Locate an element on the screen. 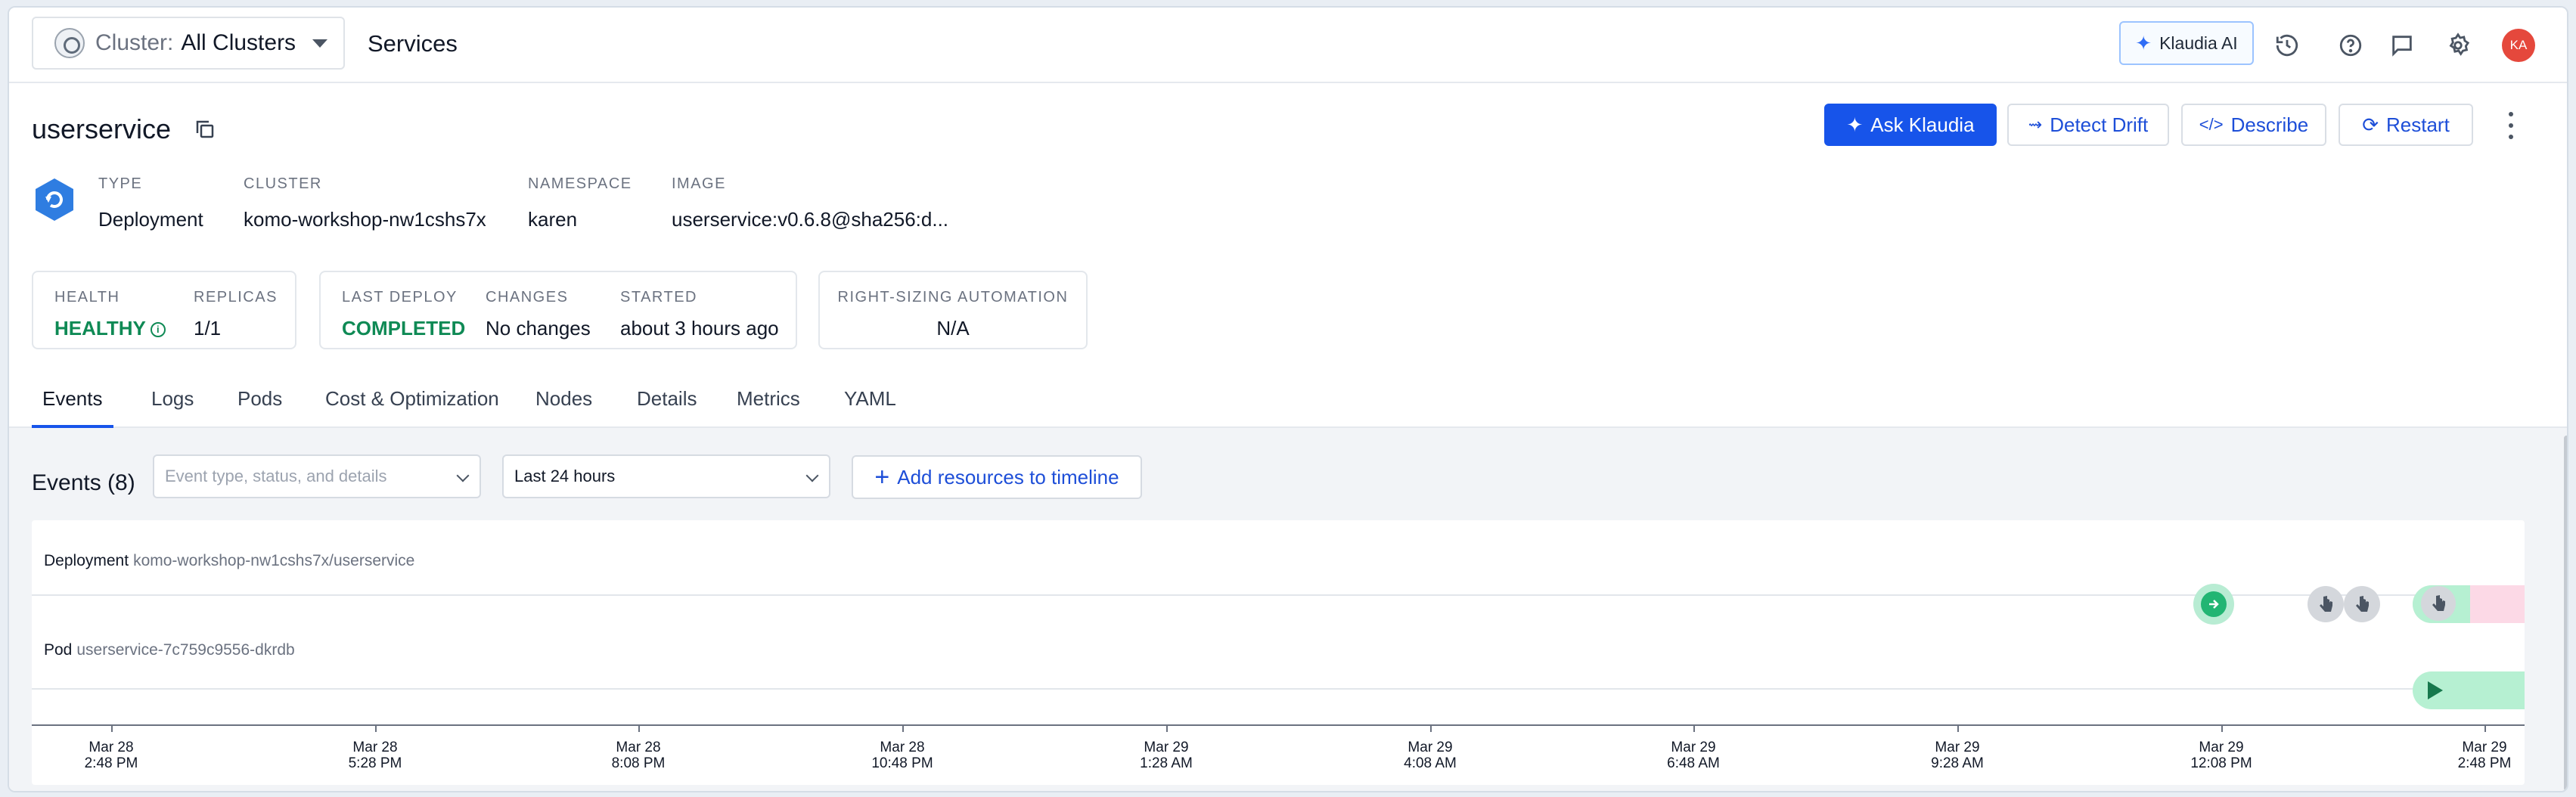  sparkle-icon: ✦ is located at coordinates (1855, 125).